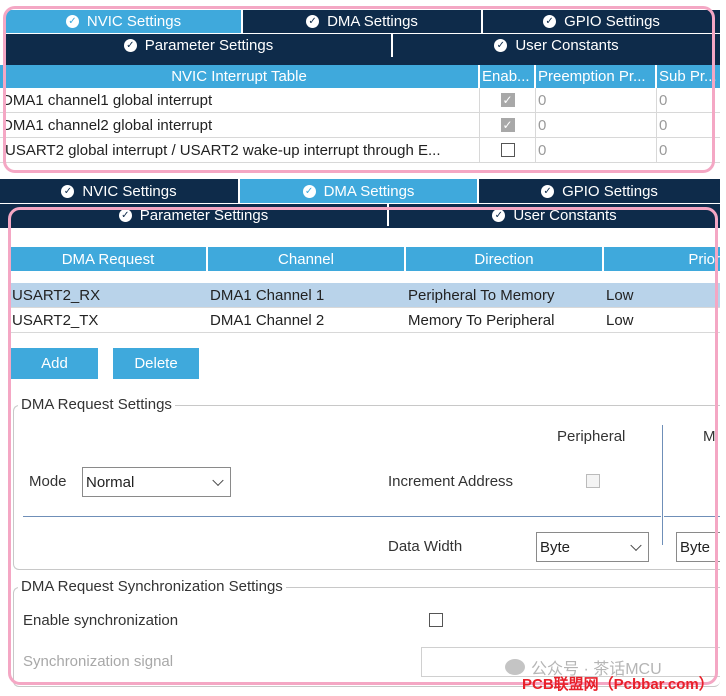 The width and height of the screenshot is (726, 696). What do you see at coordinates (698, 547) in the screenshot?
I see `data-width-memory-select: Byte` at bounding box center [698, 547].